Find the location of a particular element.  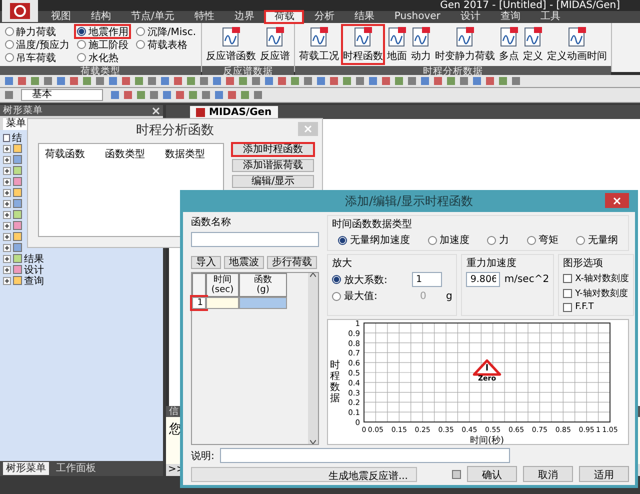

dialog-button: 地震波 is located at coordinates (244, 262).